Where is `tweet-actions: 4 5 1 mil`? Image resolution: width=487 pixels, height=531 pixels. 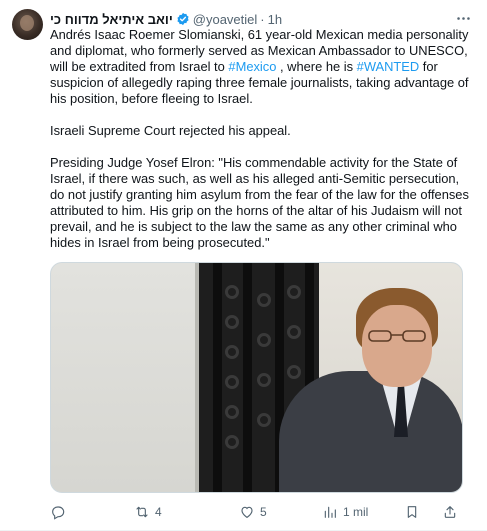
tweet-actions: 4 5 1 mil is located at coordinates (260, 512).